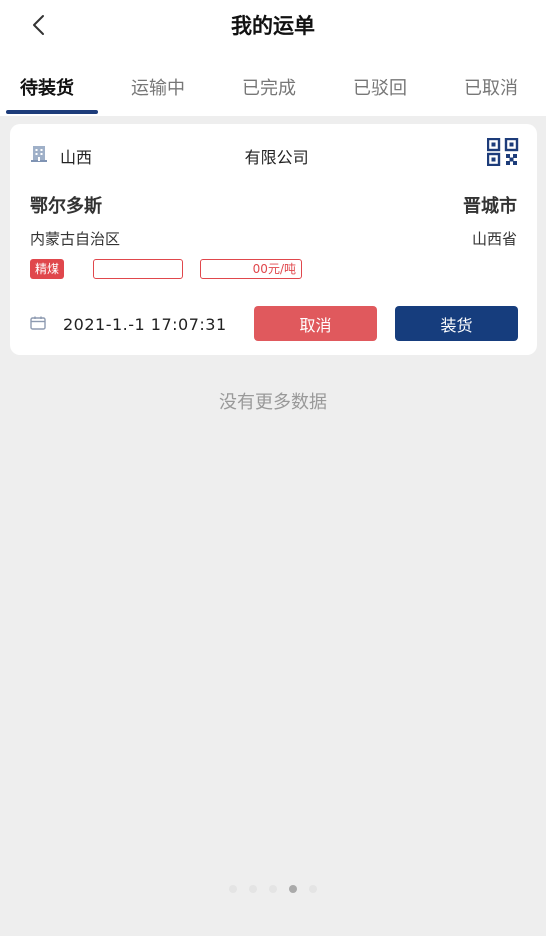 This screenshot has width=546, height=936. What do you see at coordinates (490, 206) in the screenshot?
I see `destination-city: 晋城市` at bounding box center [490, 206].